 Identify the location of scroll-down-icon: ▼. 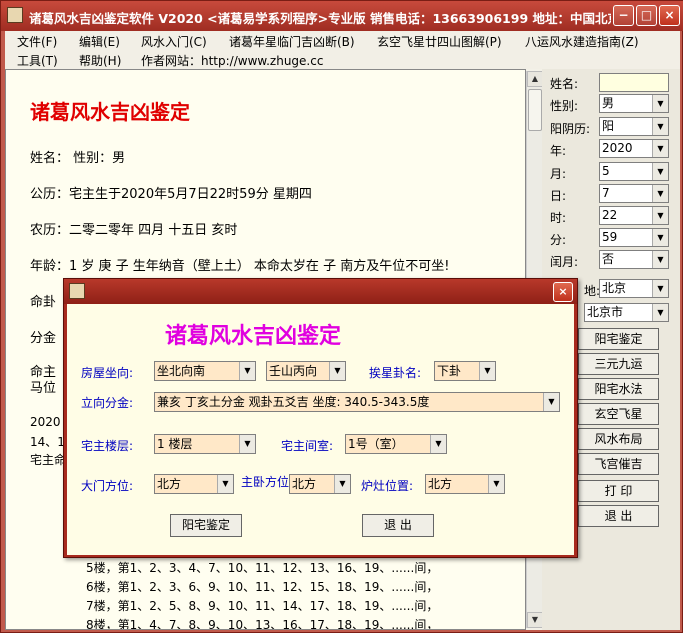
(535, 620).